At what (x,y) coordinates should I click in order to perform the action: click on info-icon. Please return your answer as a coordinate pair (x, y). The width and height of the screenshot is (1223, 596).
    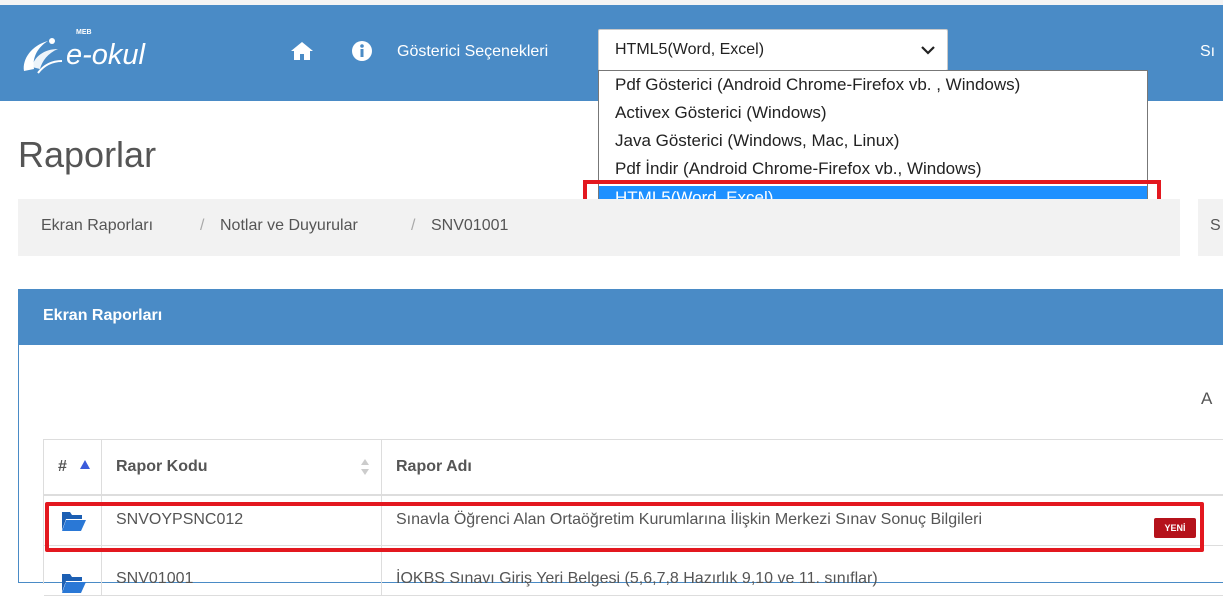
    Looking at the image, I should click on (362, 51).